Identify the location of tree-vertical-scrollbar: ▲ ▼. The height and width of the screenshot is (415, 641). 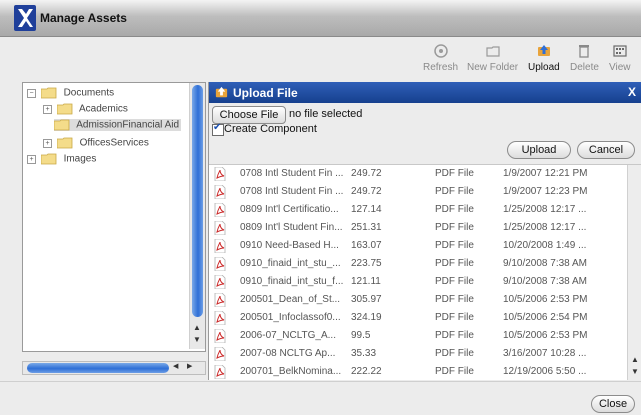
(197, 216).